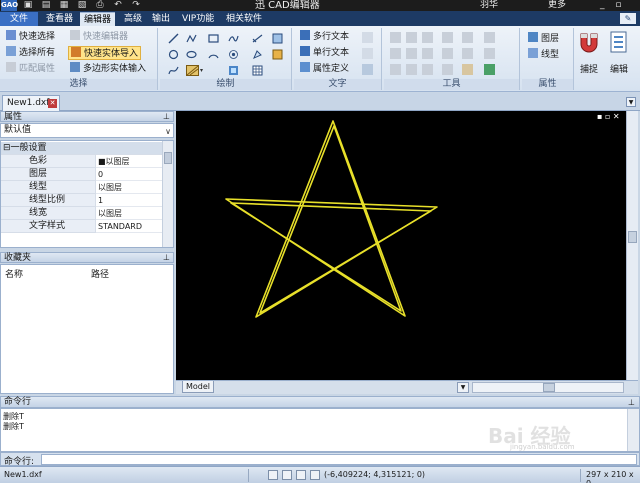 The height and width of the screenshot is (483, 640). Describe the element at coordinates (99, 37) in the screenshot. I see `quick-editor-button: 快速编辑器` at that location.